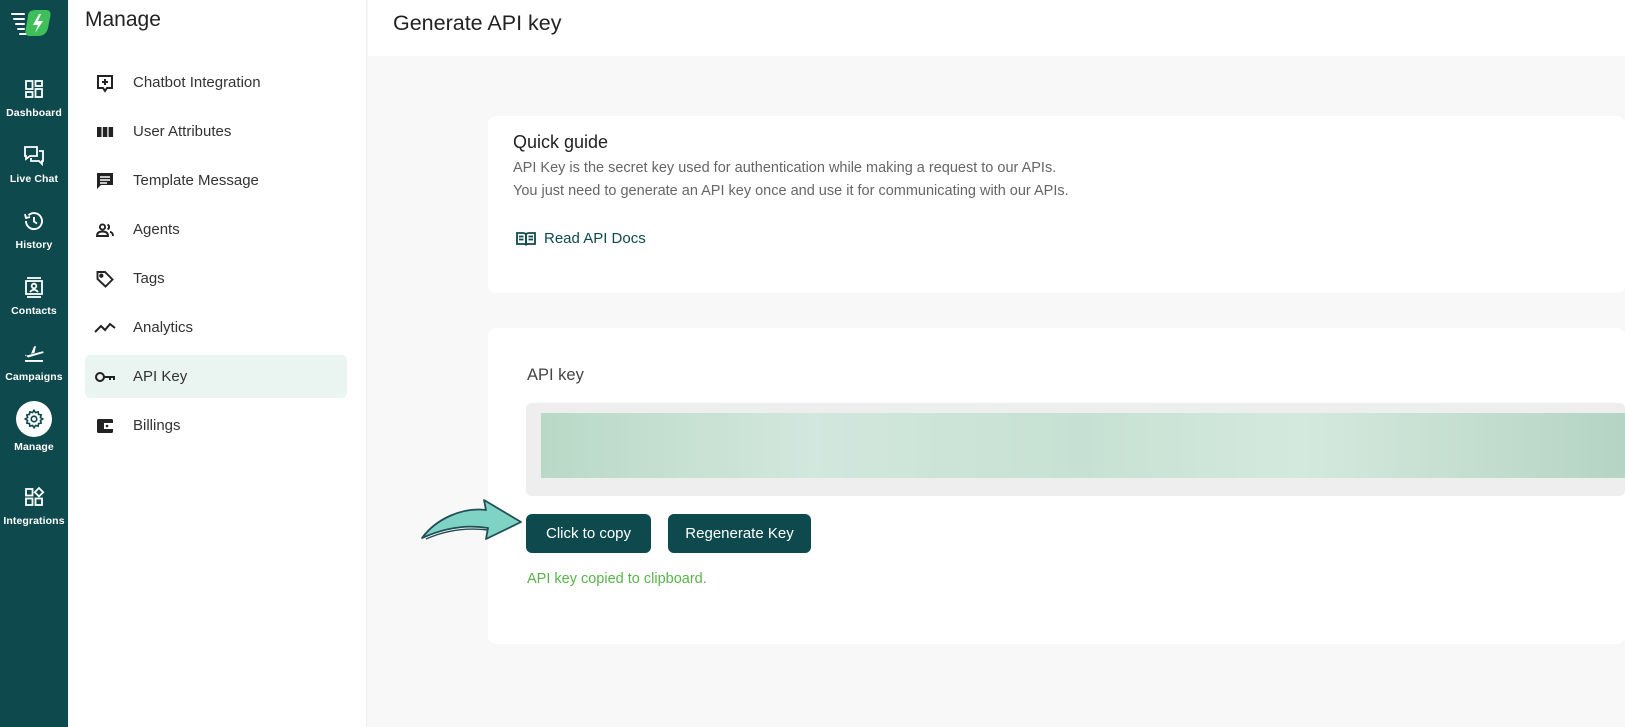 This screenshot has height=727, width=1625. I want to click on menu-label: Analytics, so click(163, 327).